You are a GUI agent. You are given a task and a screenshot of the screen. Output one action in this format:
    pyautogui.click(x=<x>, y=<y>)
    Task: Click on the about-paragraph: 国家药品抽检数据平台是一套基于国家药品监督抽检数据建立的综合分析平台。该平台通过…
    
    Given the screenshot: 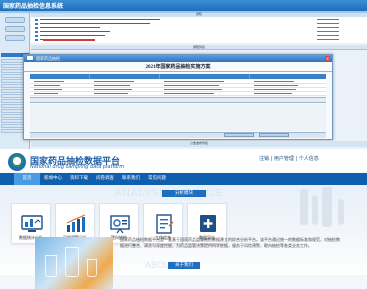 What is the action you would take?
    pyautogui.click(x=230, y=242)
    